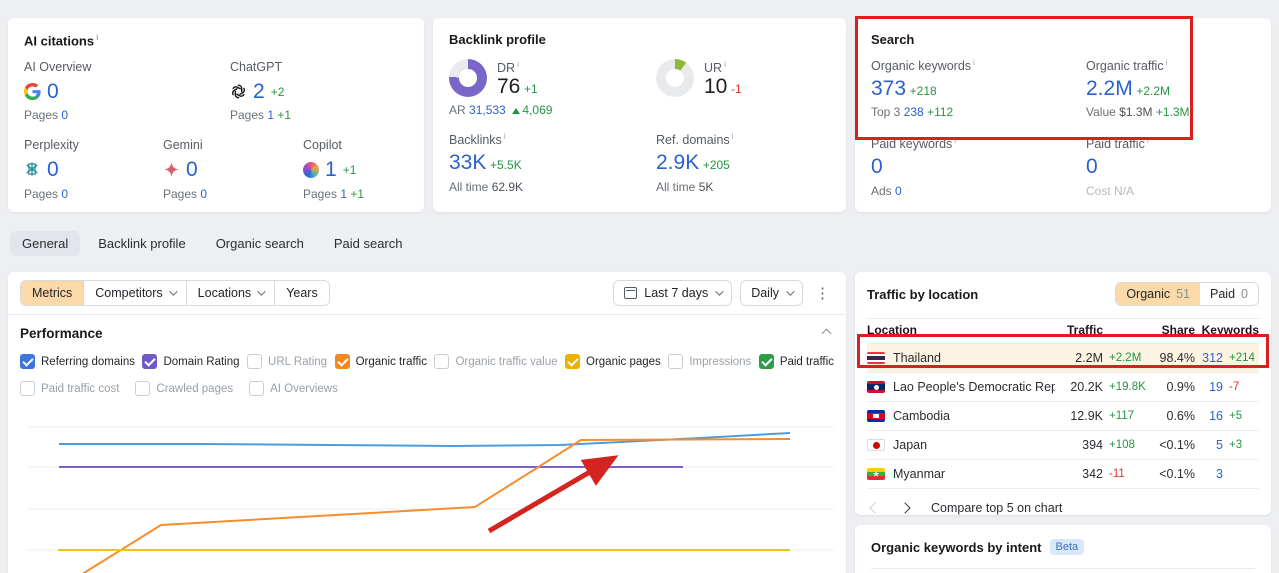  What do you see at coordinates (298, 361) in the screenshot?
I see `checkbox-label: URL Rating` at bounding box center [298, 361].